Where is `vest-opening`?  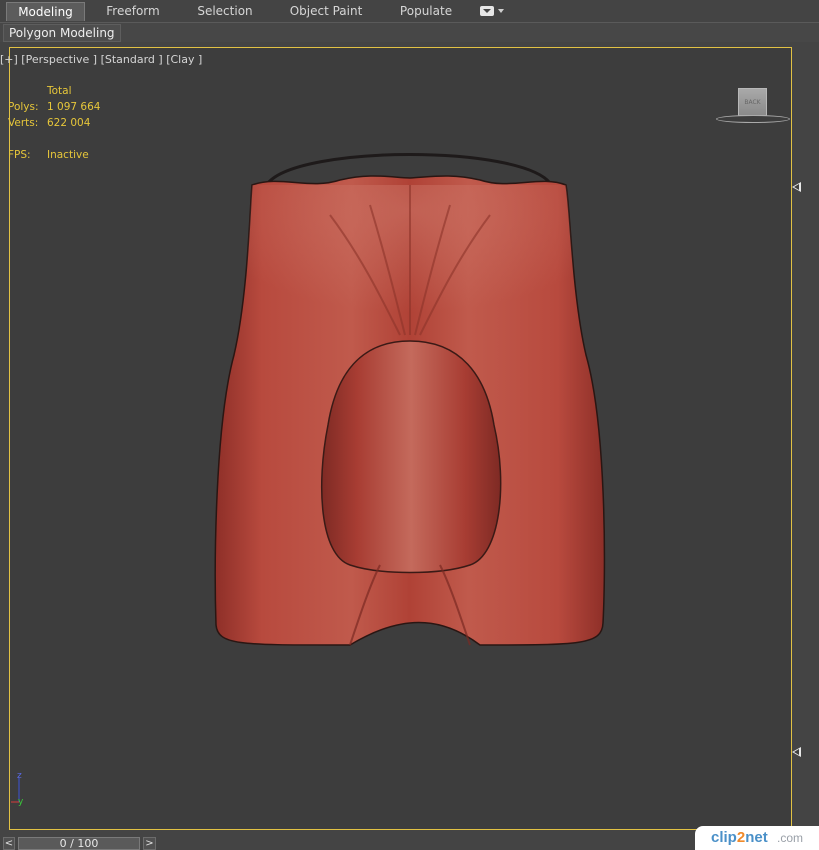 vest-opening is located at coordinates (411, 457).